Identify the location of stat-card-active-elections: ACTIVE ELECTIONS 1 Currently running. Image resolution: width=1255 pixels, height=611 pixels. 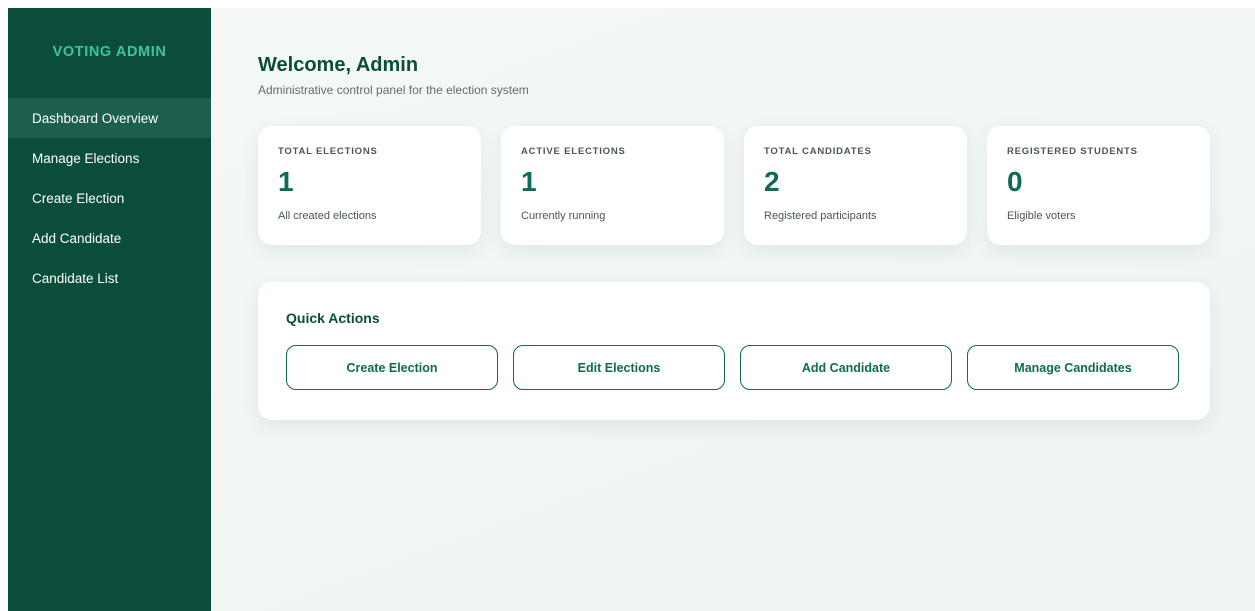
(612, 185).